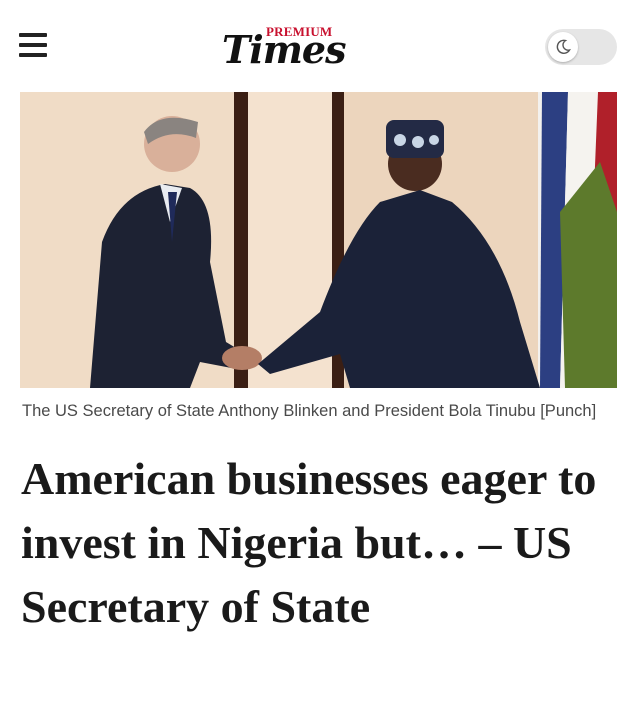 This screenshot has width=637, height=709. What do you see at coordinates (581, 47) in the screenshot?
I see `dark-mode-toggle` at bounding box center [581, 47].